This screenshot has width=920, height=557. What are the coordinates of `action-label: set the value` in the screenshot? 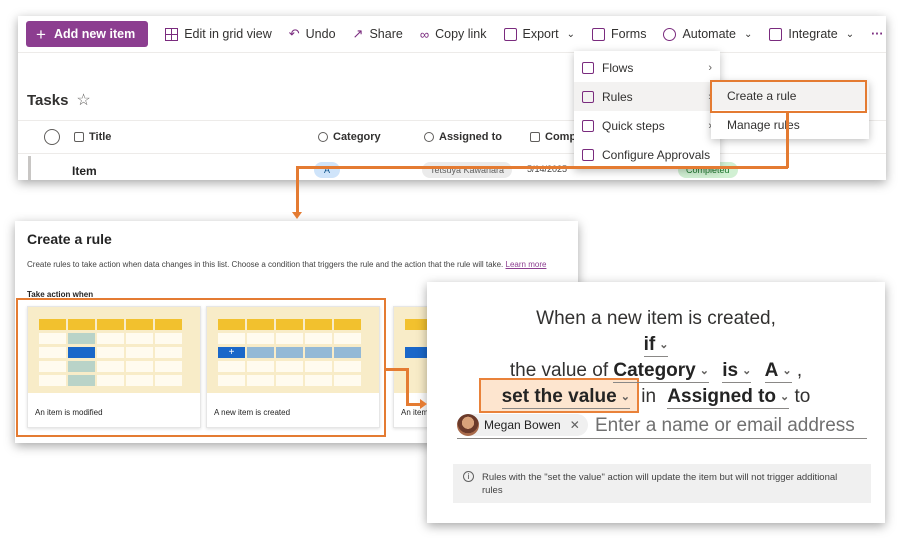 It's located at (559, 396).